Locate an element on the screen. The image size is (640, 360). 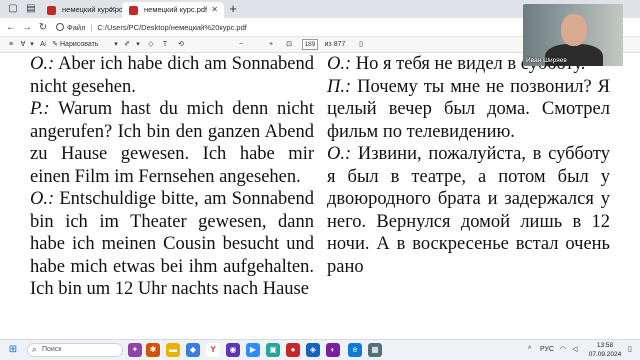
zoom-in-button: + is located at coordinates (271, 45).